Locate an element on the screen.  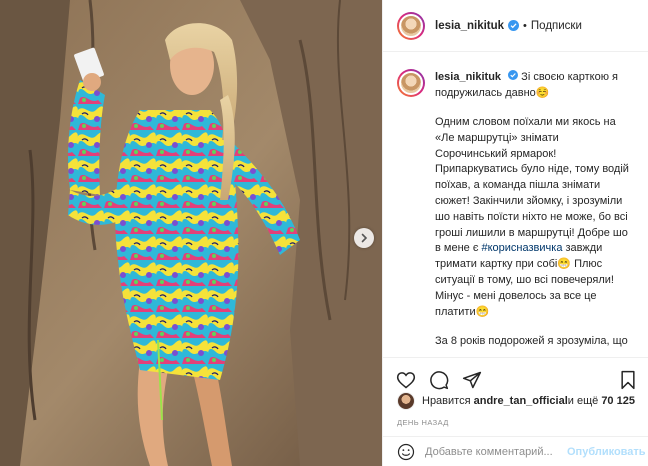
bookmark-icon is located at coordinates (628, 380).